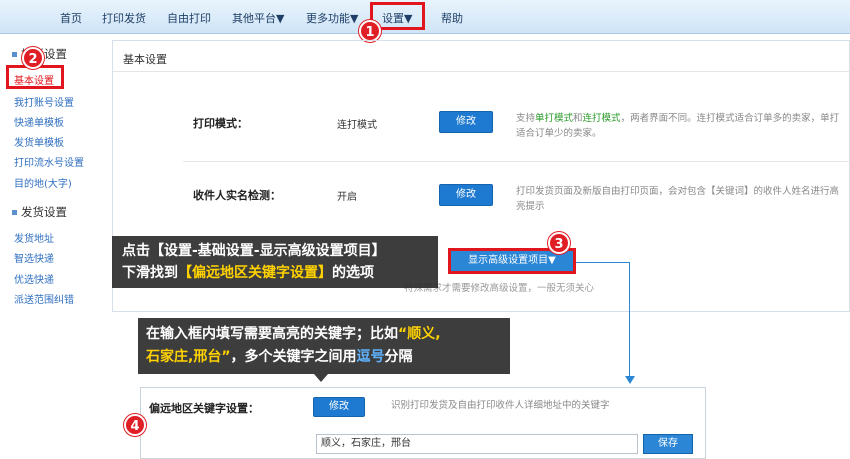 The height and width of the screenshot is (459, 850). Describe the element at coordinates (630, 380) in the screenshot. I see `connector-arrow-icon` at that location.